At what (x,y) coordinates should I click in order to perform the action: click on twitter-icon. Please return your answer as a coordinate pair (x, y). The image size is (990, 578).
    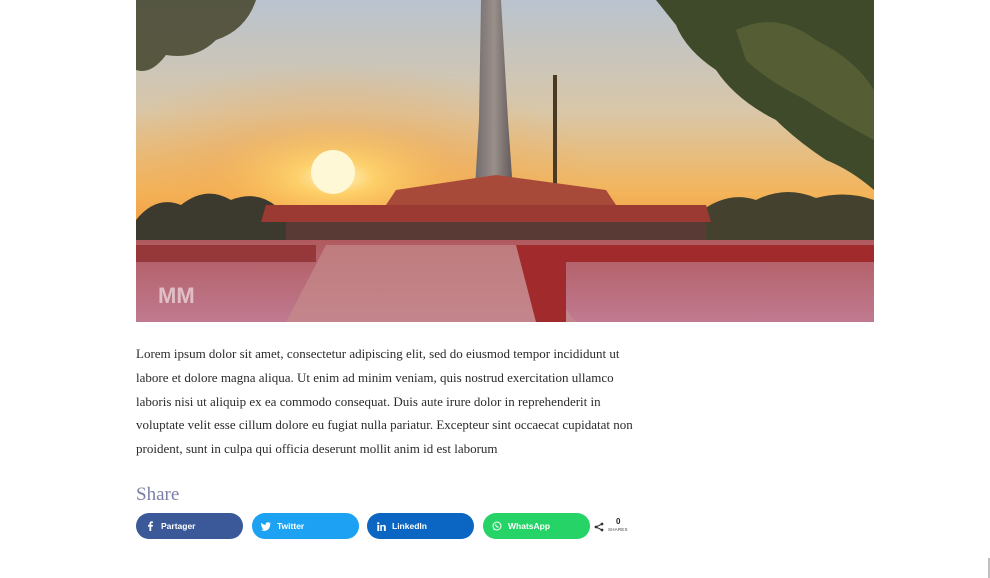
    Looking at the image, I should click on (266, 526).